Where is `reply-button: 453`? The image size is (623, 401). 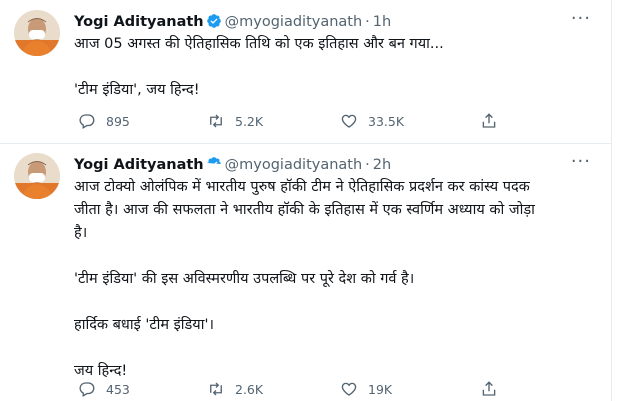
reply-button: 453 is located at coordinates (104, 389).